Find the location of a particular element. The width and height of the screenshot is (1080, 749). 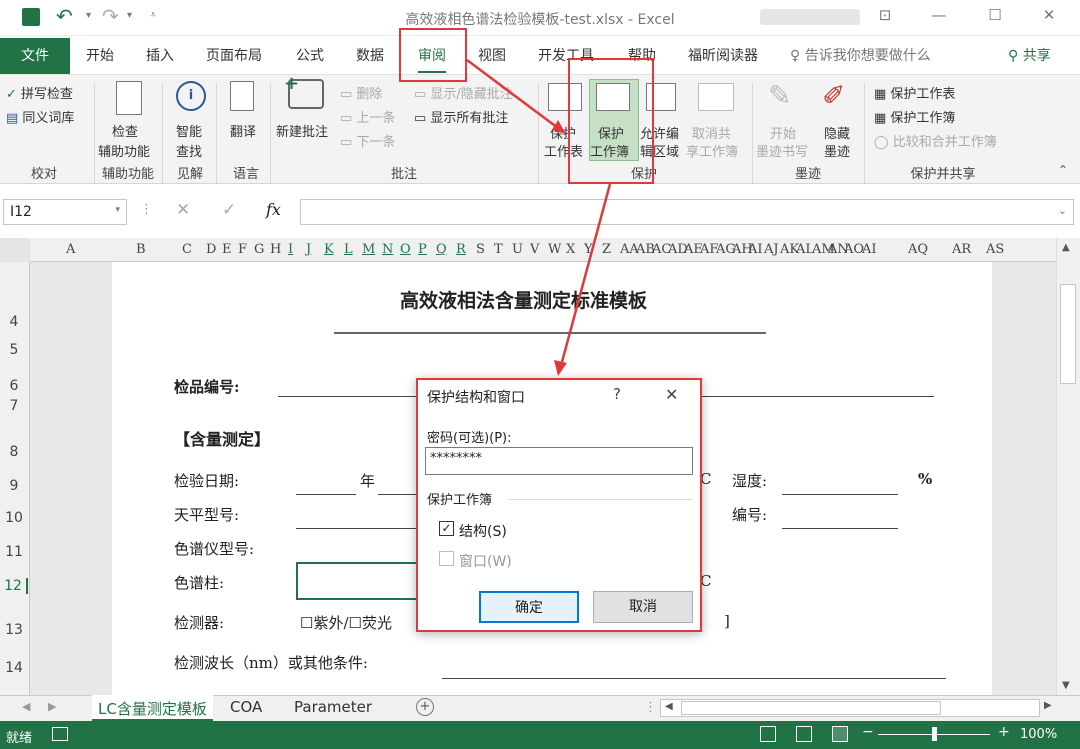

vertical-scrollbar: ▲ ▼ is located at coordinates (1068, 466).